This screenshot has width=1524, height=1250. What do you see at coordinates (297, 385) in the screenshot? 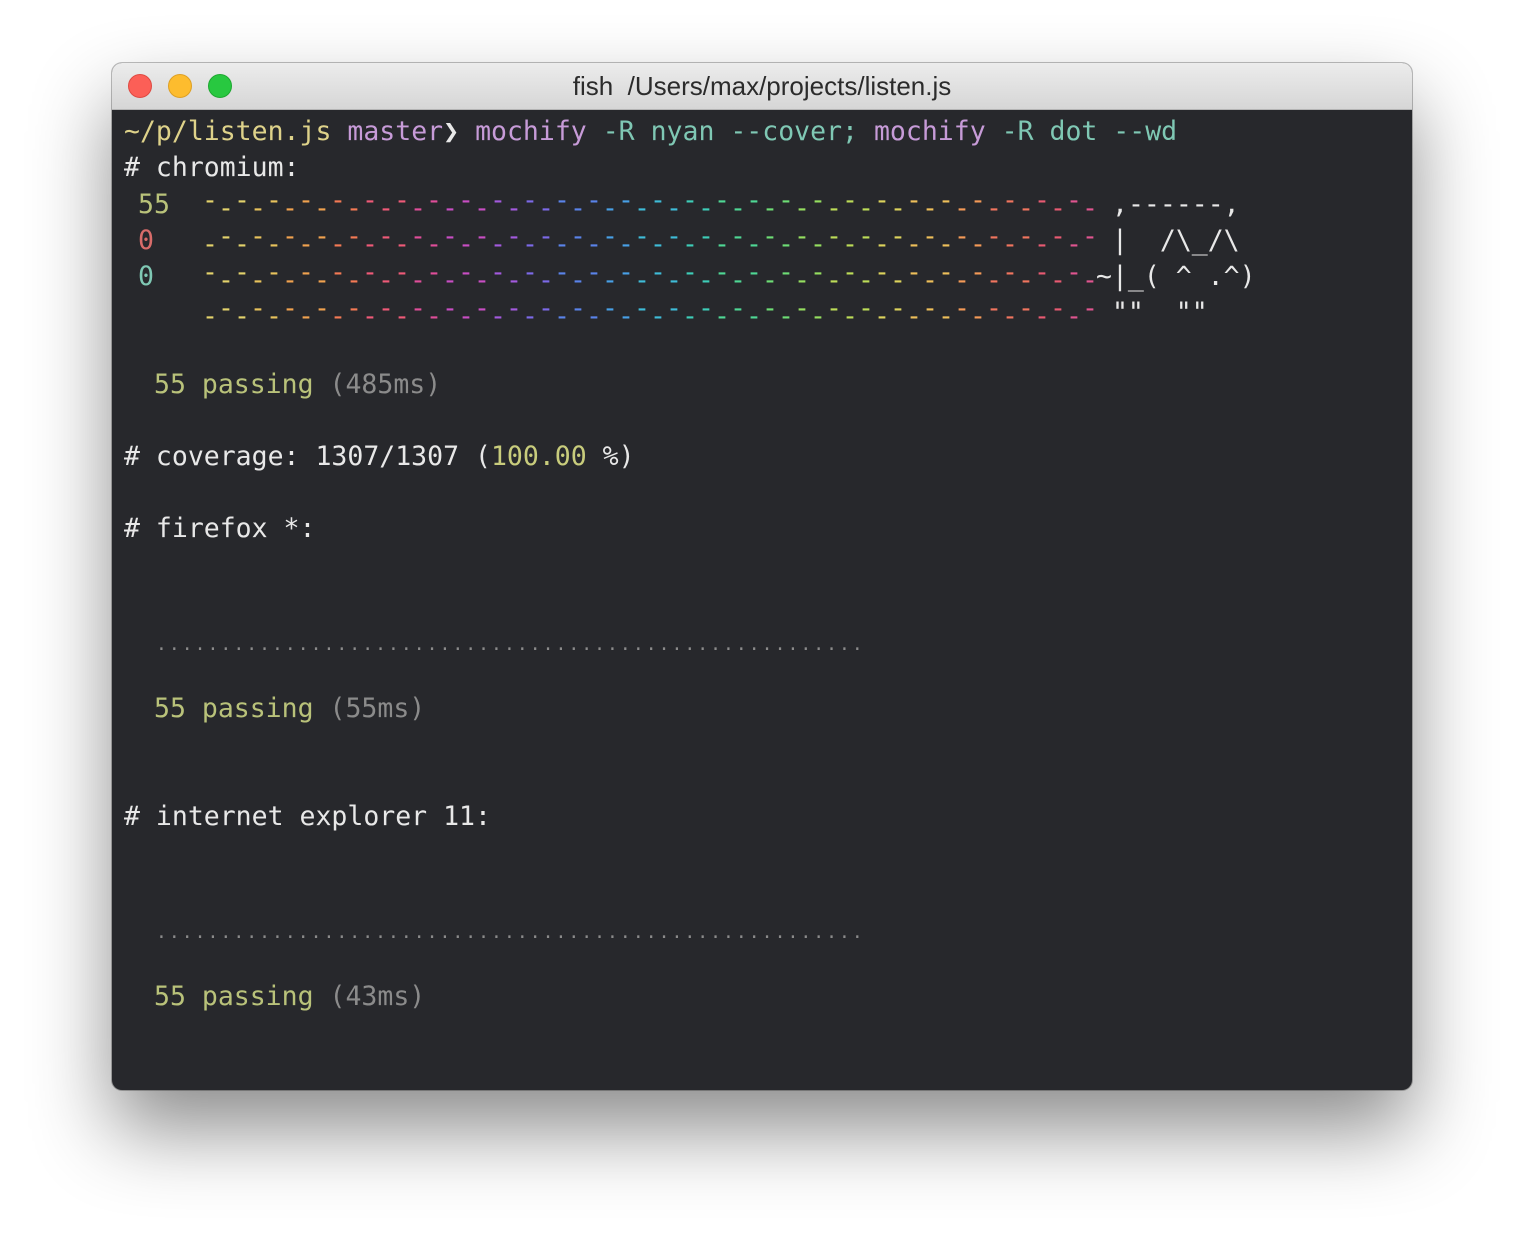
I see `chromium-passing-line: 55 passing (485ms)` at bounding box center [297, 385].